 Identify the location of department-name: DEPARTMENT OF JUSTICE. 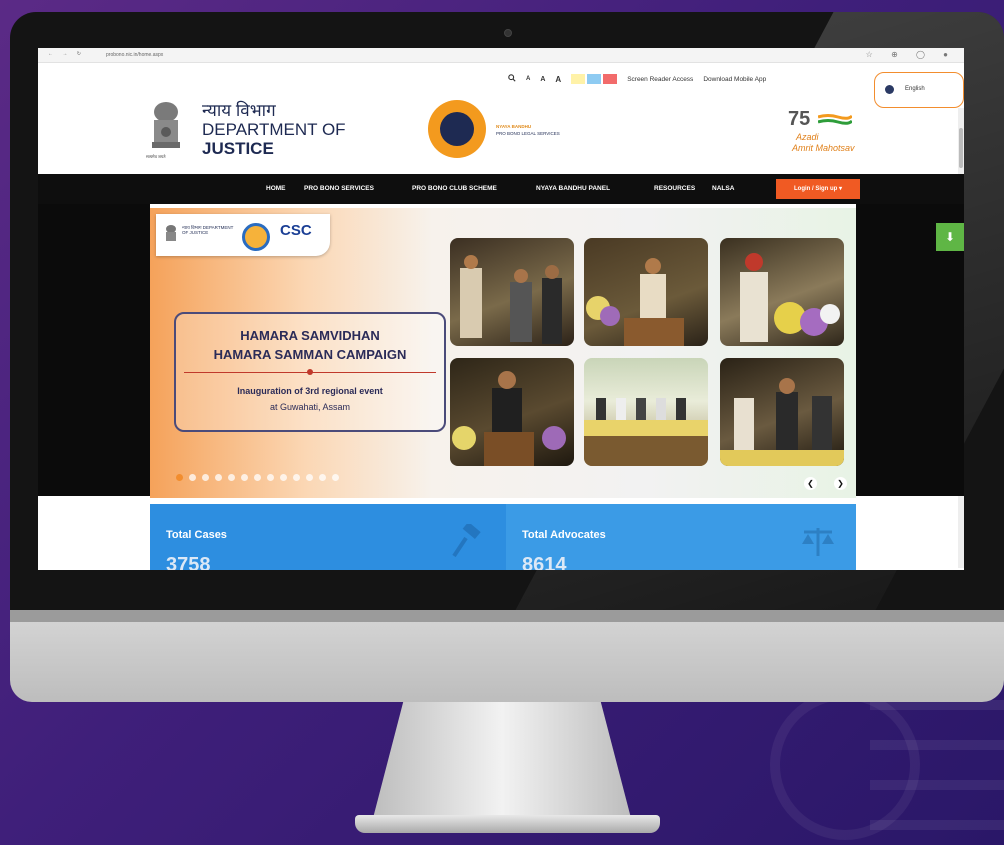
(274, 139).